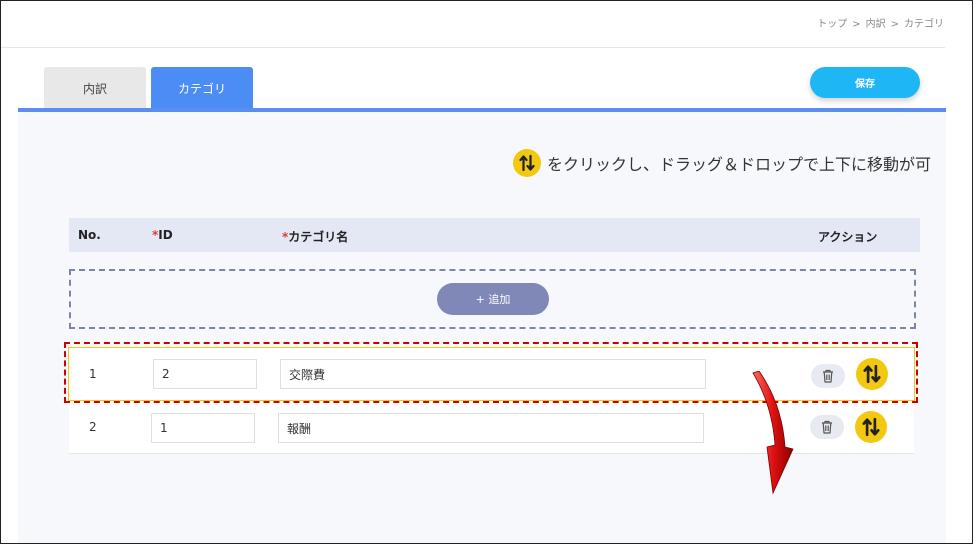  I want to click on row-number: 2, so click(93, 427).